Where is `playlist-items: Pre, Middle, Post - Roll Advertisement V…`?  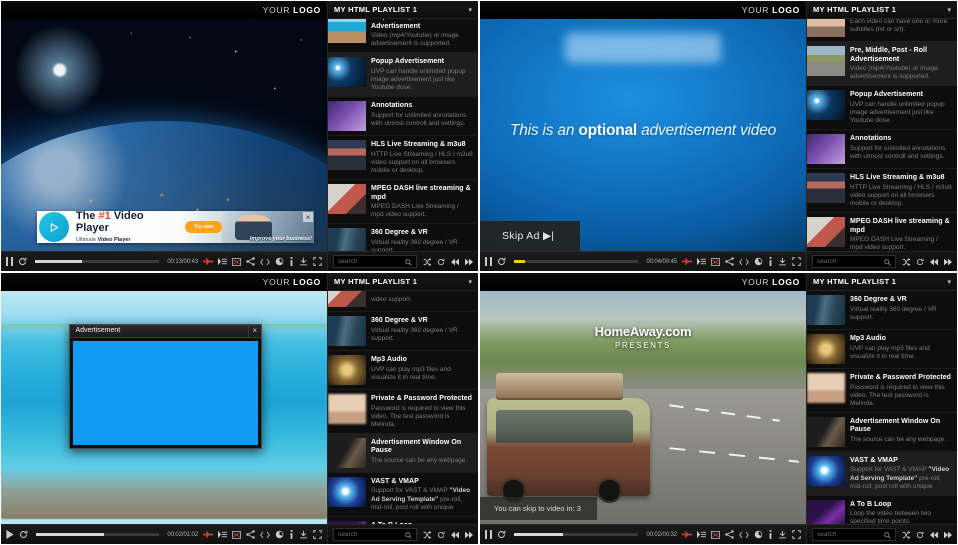 playlist-items: Pre, Middle, Post - Roll Advertisement V… is located at coordinates (403, 135).